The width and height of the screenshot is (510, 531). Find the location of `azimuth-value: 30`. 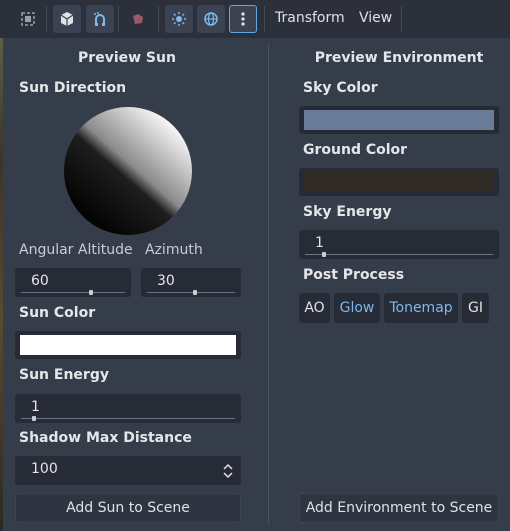

azimuth-value: 30 is located at coordinates (166, 281).